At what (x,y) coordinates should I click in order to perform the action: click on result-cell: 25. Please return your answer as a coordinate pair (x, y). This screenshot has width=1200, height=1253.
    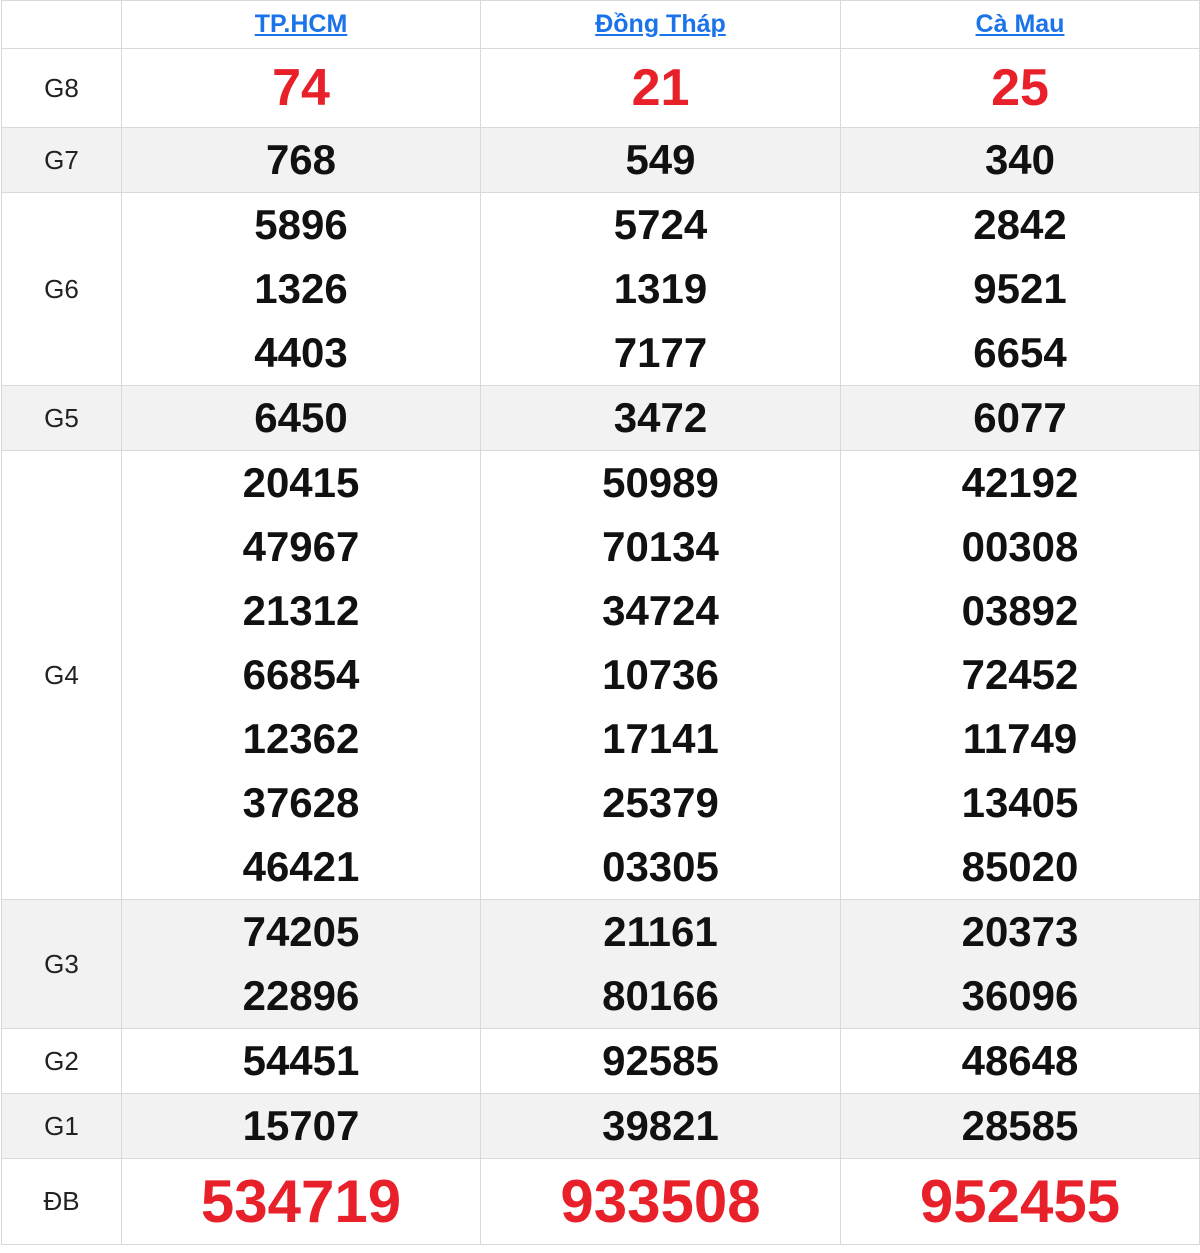
    Looking at the image, I should click on (1020, 88).